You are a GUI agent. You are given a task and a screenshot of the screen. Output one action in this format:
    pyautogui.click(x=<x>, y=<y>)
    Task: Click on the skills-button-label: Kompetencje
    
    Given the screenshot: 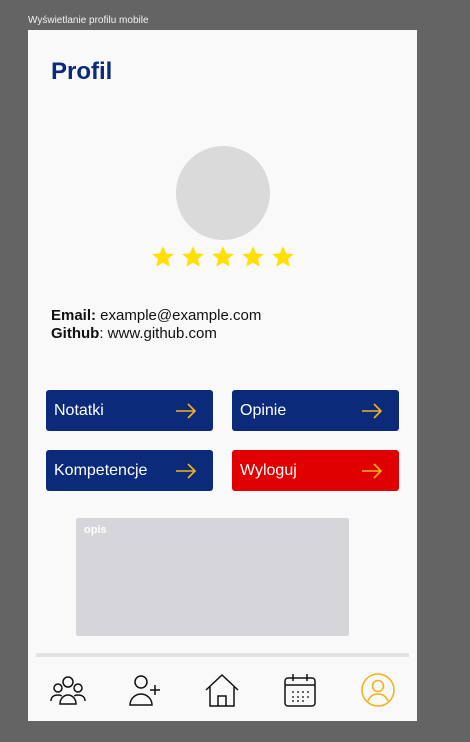 What is the action you would take?
    pyautogui.click(x=101, y=470)
    